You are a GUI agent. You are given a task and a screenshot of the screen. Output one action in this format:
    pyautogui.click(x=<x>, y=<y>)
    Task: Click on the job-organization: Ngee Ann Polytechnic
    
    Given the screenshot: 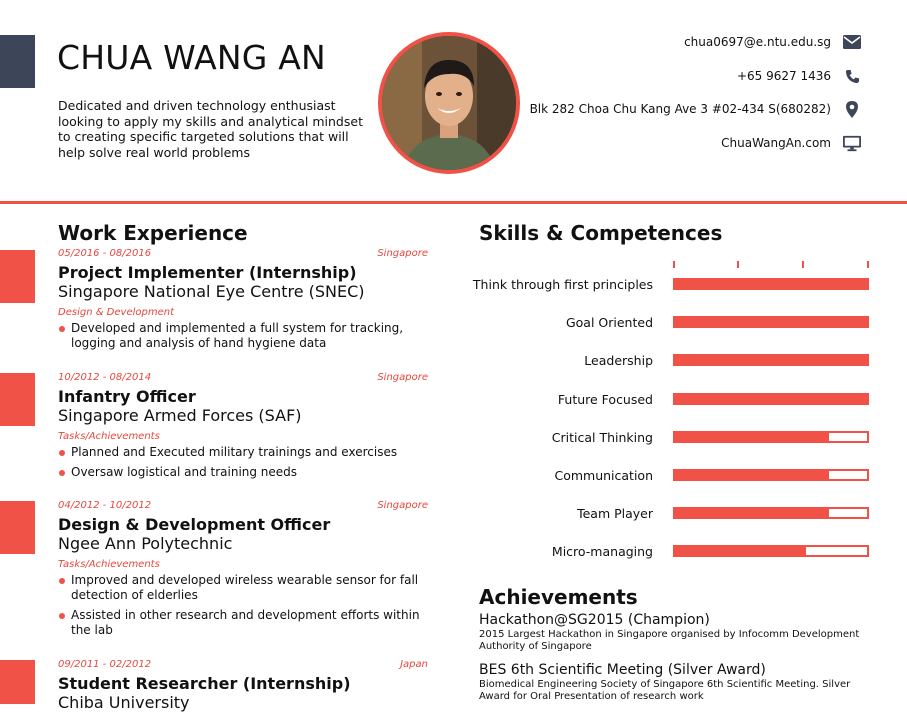 What is the action you would take?
    pyautogui.click(x=145, y=543)
    